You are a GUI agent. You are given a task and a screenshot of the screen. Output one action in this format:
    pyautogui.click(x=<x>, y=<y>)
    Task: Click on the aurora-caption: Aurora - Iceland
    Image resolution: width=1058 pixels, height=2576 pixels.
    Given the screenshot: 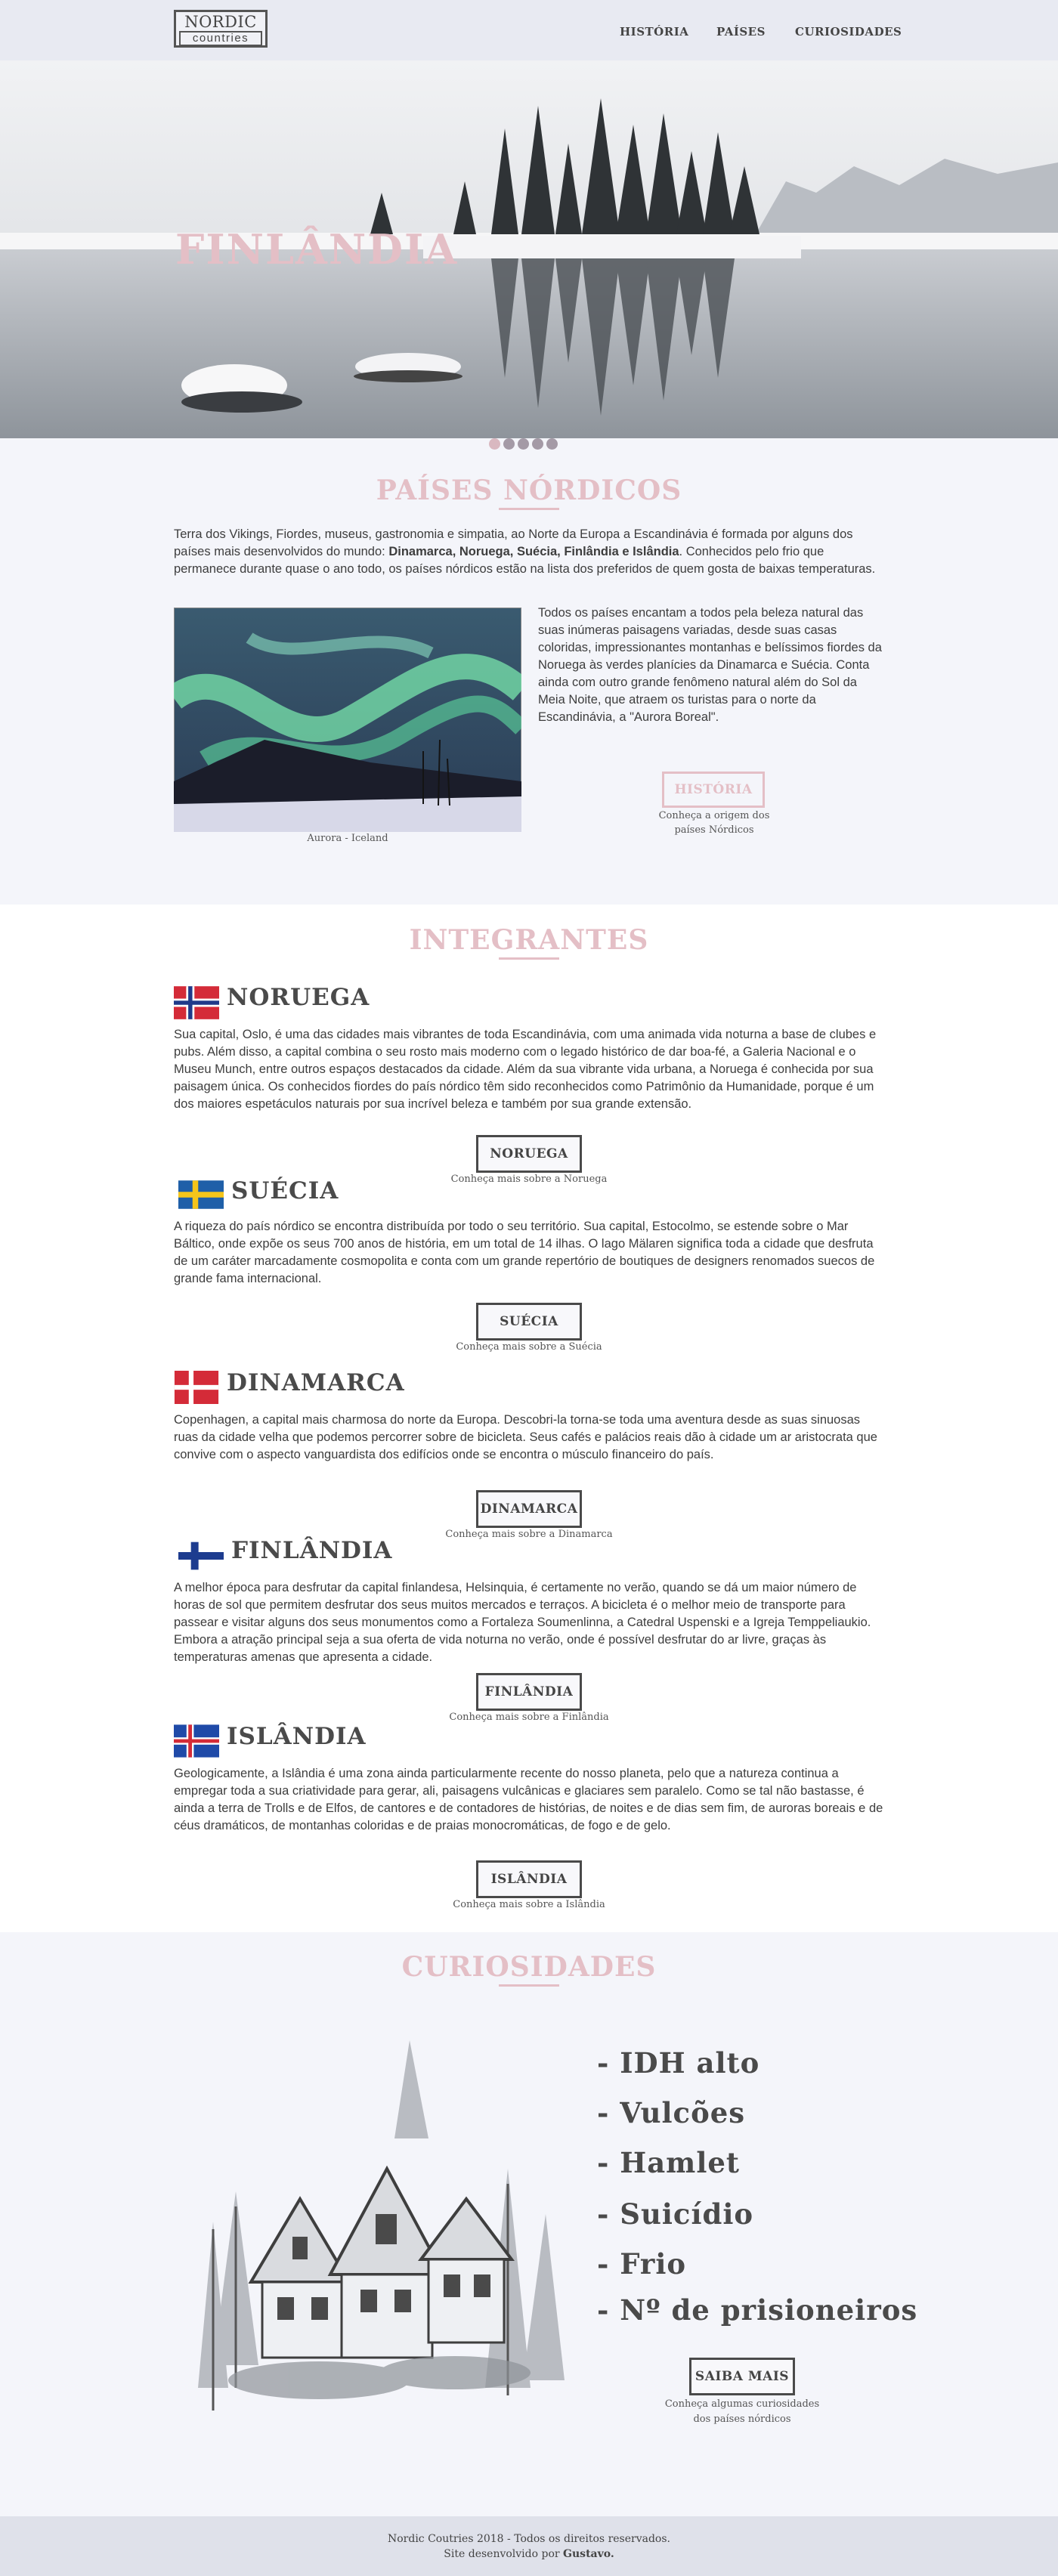 What is the action you would take?
    pyautogui.click(x=347, y=839)
    